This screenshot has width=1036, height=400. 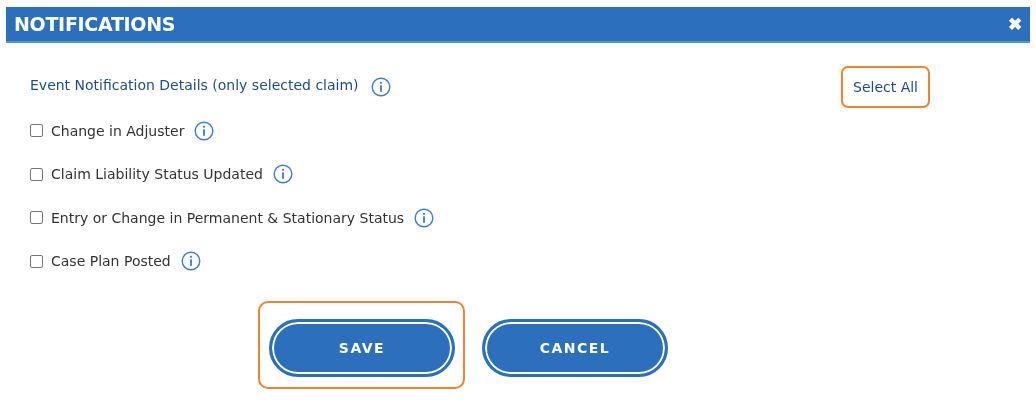 I want to click on option-label: Change in Adjuster, so click(x=118, y=130).